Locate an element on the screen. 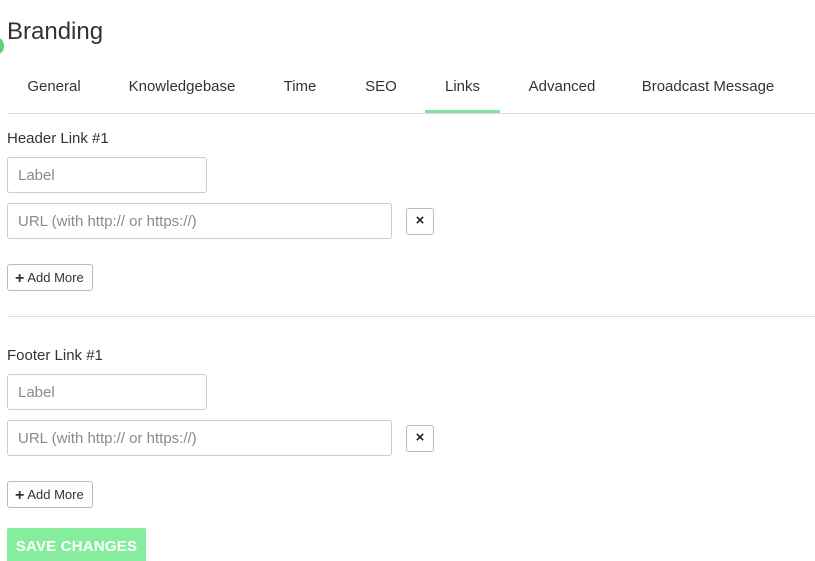 Image resolution: width=815 pixels, height=561 pixels. footer-link-add-more-button: + Add More is located at coordinates (50, 494).